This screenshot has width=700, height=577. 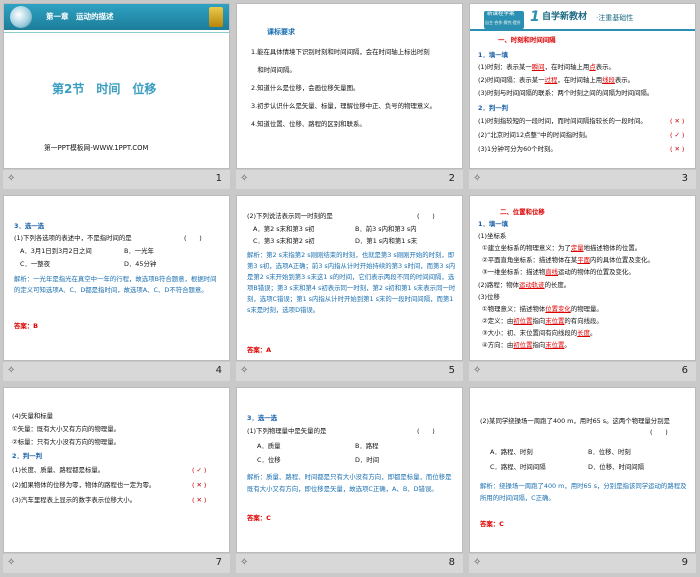 What do you see at coordinates (66, 429) in the screenshot?
I see `item: ①矢量：既有大小又有方向的物理量。` at bounding box center [66, 429].